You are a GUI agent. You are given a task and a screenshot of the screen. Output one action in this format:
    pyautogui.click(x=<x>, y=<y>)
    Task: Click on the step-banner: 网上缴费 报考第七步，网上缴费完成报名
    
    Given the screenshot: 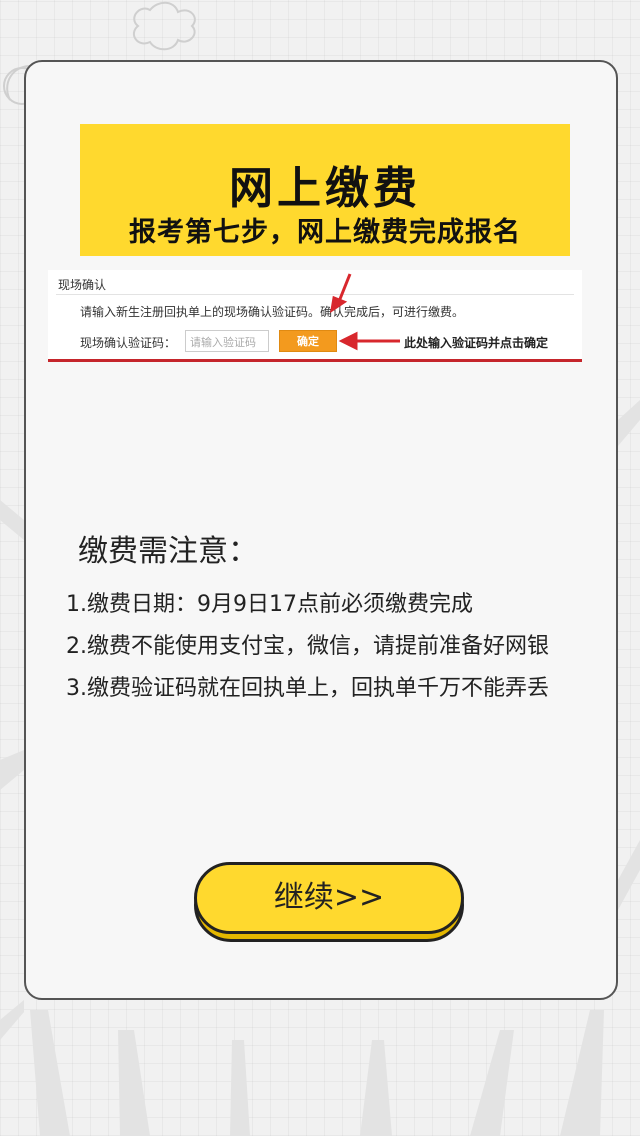 What is the action you would take?
    pyautogui.click(x=325, y=190)
    